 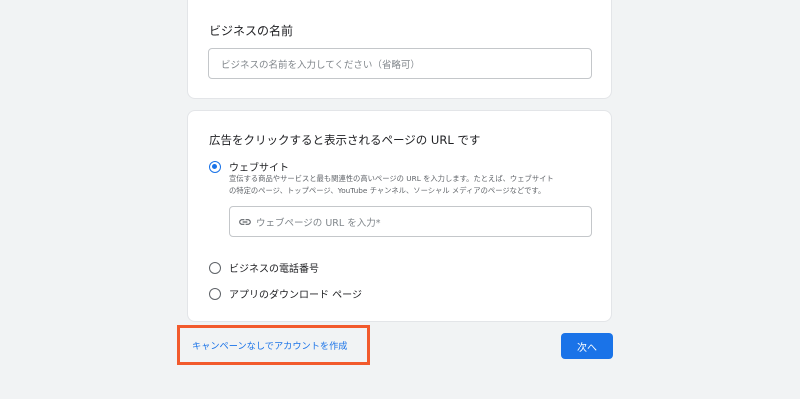 I want to click on link-icon, so click(x=245, y=221).